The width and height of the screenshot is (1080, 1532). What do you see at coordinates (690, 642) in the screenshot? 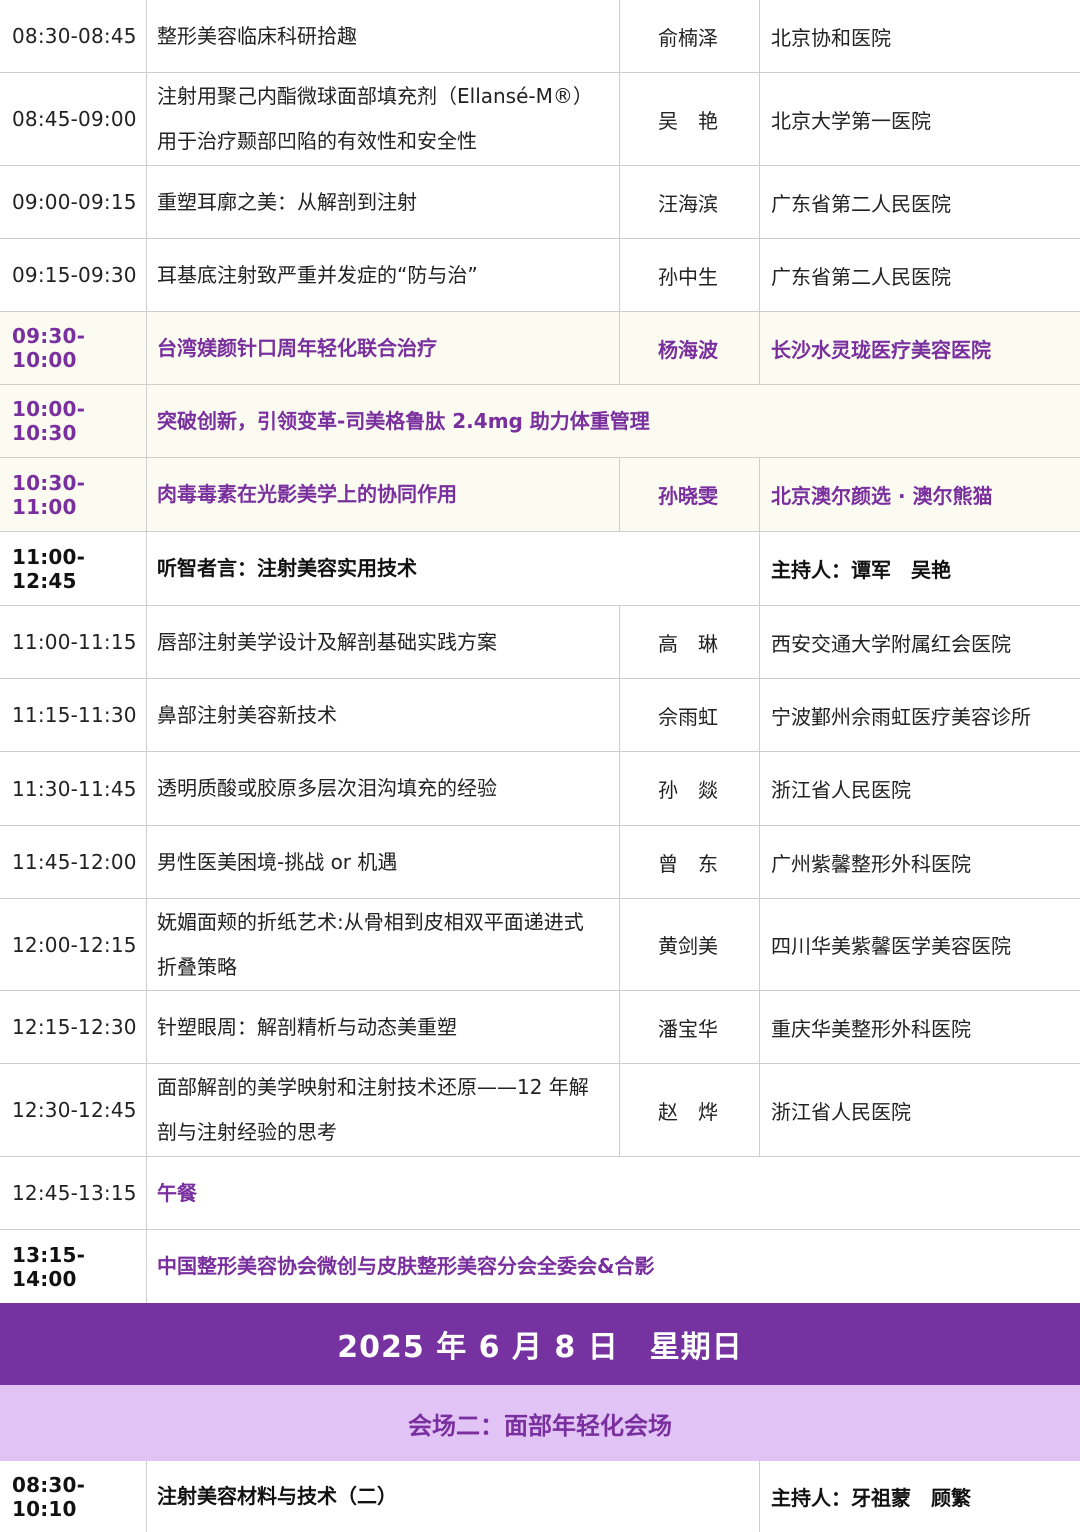
I see `speaker-cell: 高 琳` at bounding box center [690, 642].